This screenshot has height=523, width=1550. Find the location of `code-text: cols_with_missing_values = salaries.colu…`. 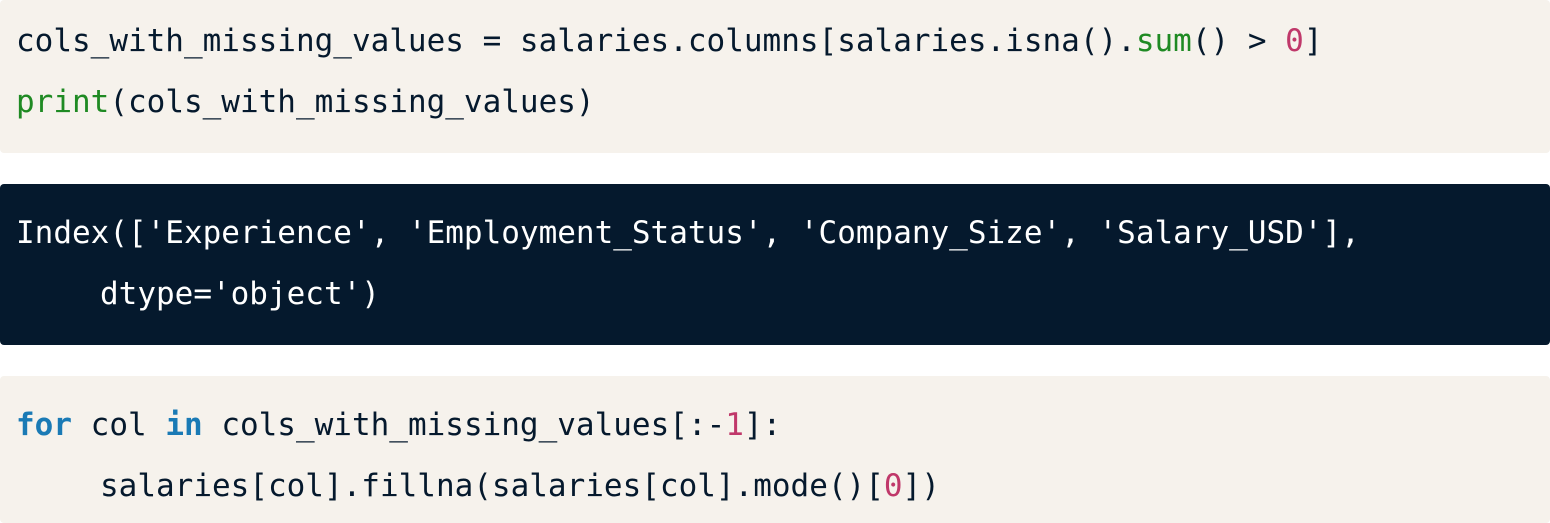

code-text: cols_with_missing_values = salaries.colu… is located at coordinates (576, 41).